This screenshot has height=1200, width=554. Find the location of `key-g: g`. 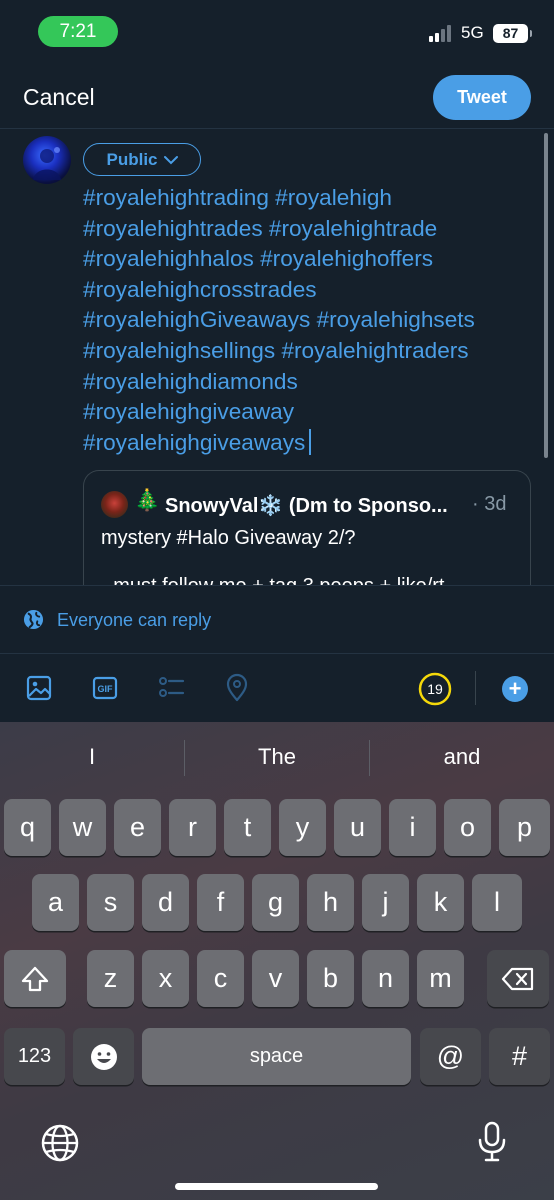

key-g: g is located at coordinates (275, 902).